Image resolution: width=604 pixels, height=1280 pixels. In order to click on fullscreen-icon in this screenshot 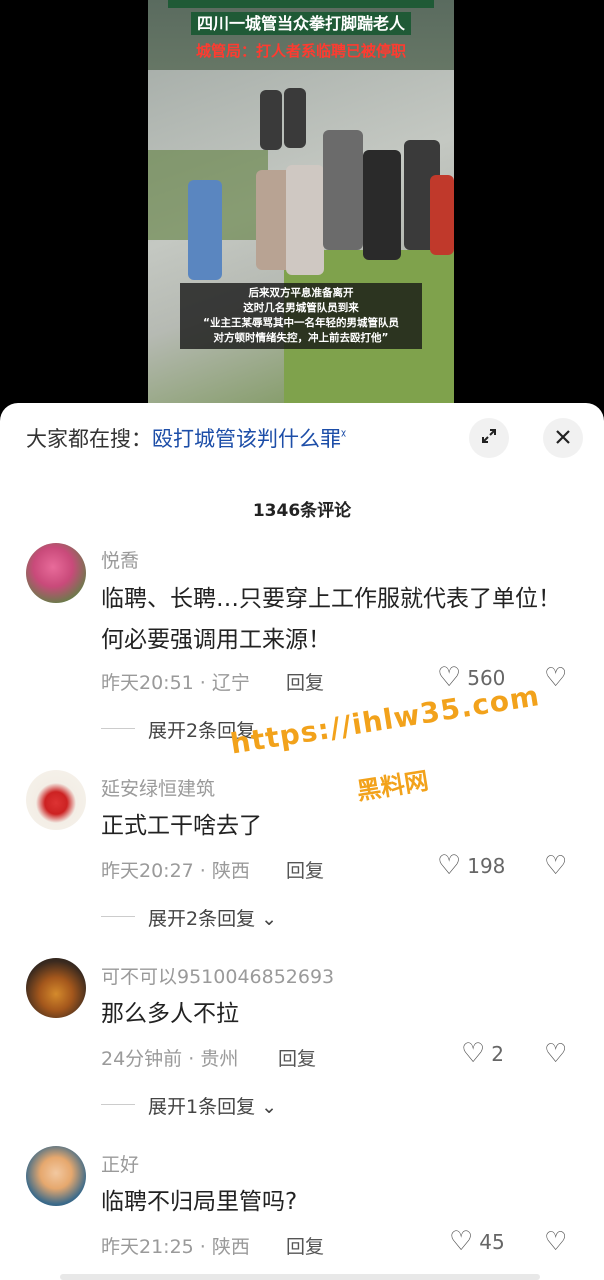, I will do `click(489, 438)`.